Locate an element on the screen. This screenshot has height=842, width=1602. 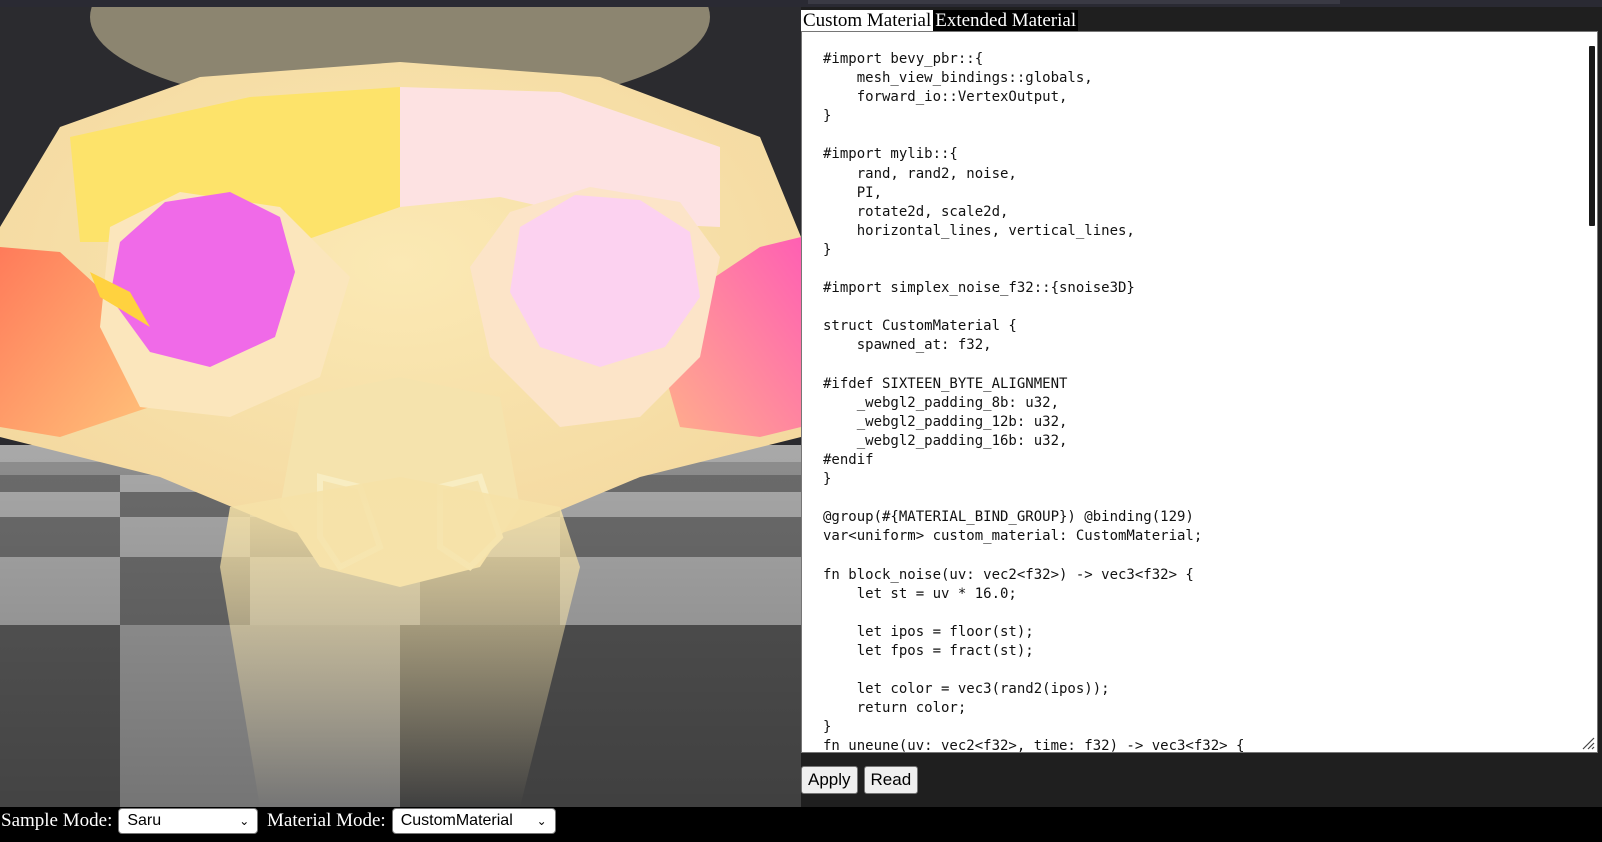
material-mode-label: Material Mode: is located at coordinates (326, 820).